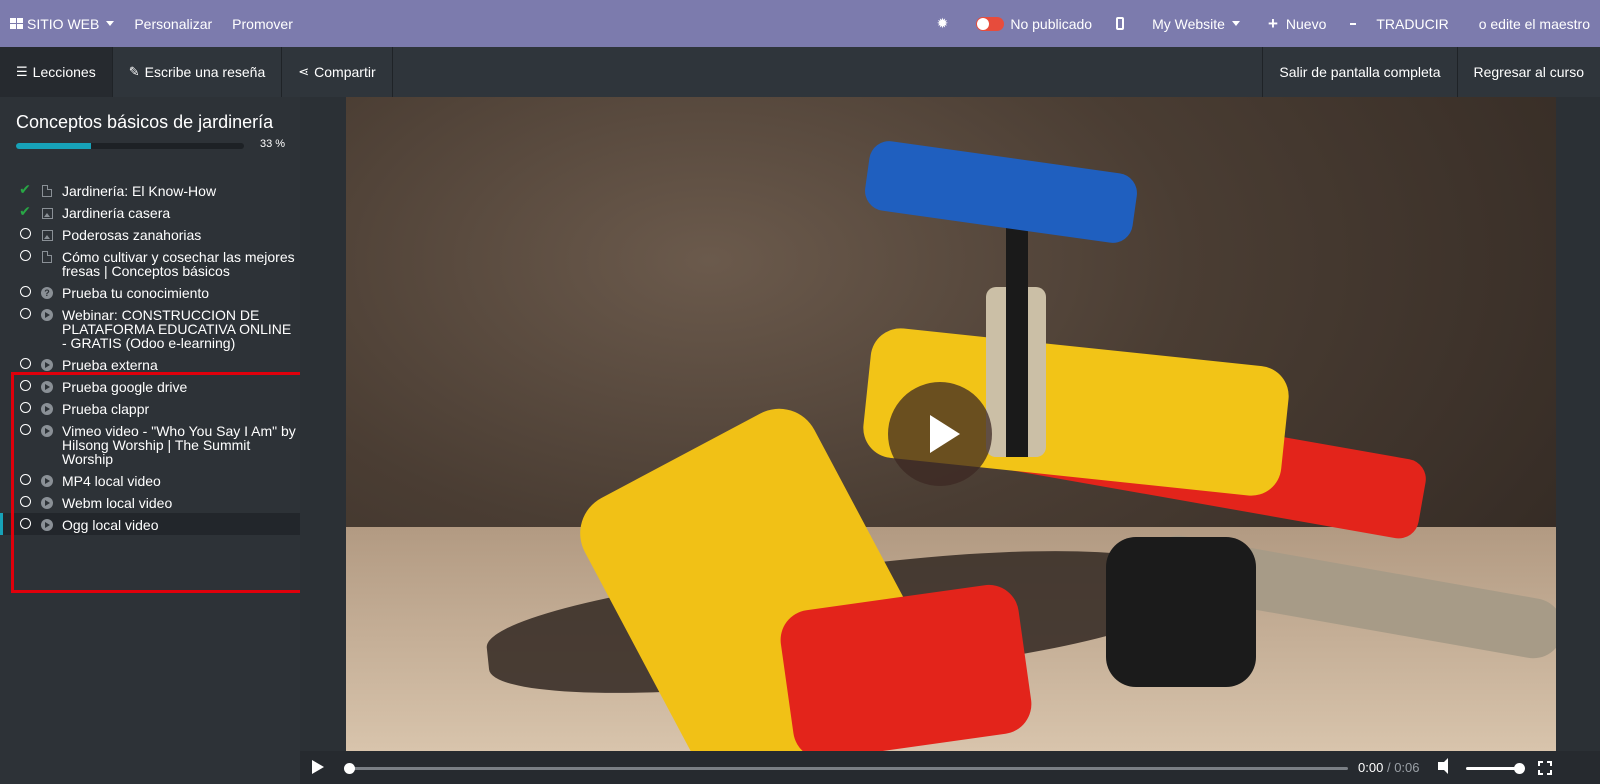  I want to click on volume-handle, so click(1519, 768).